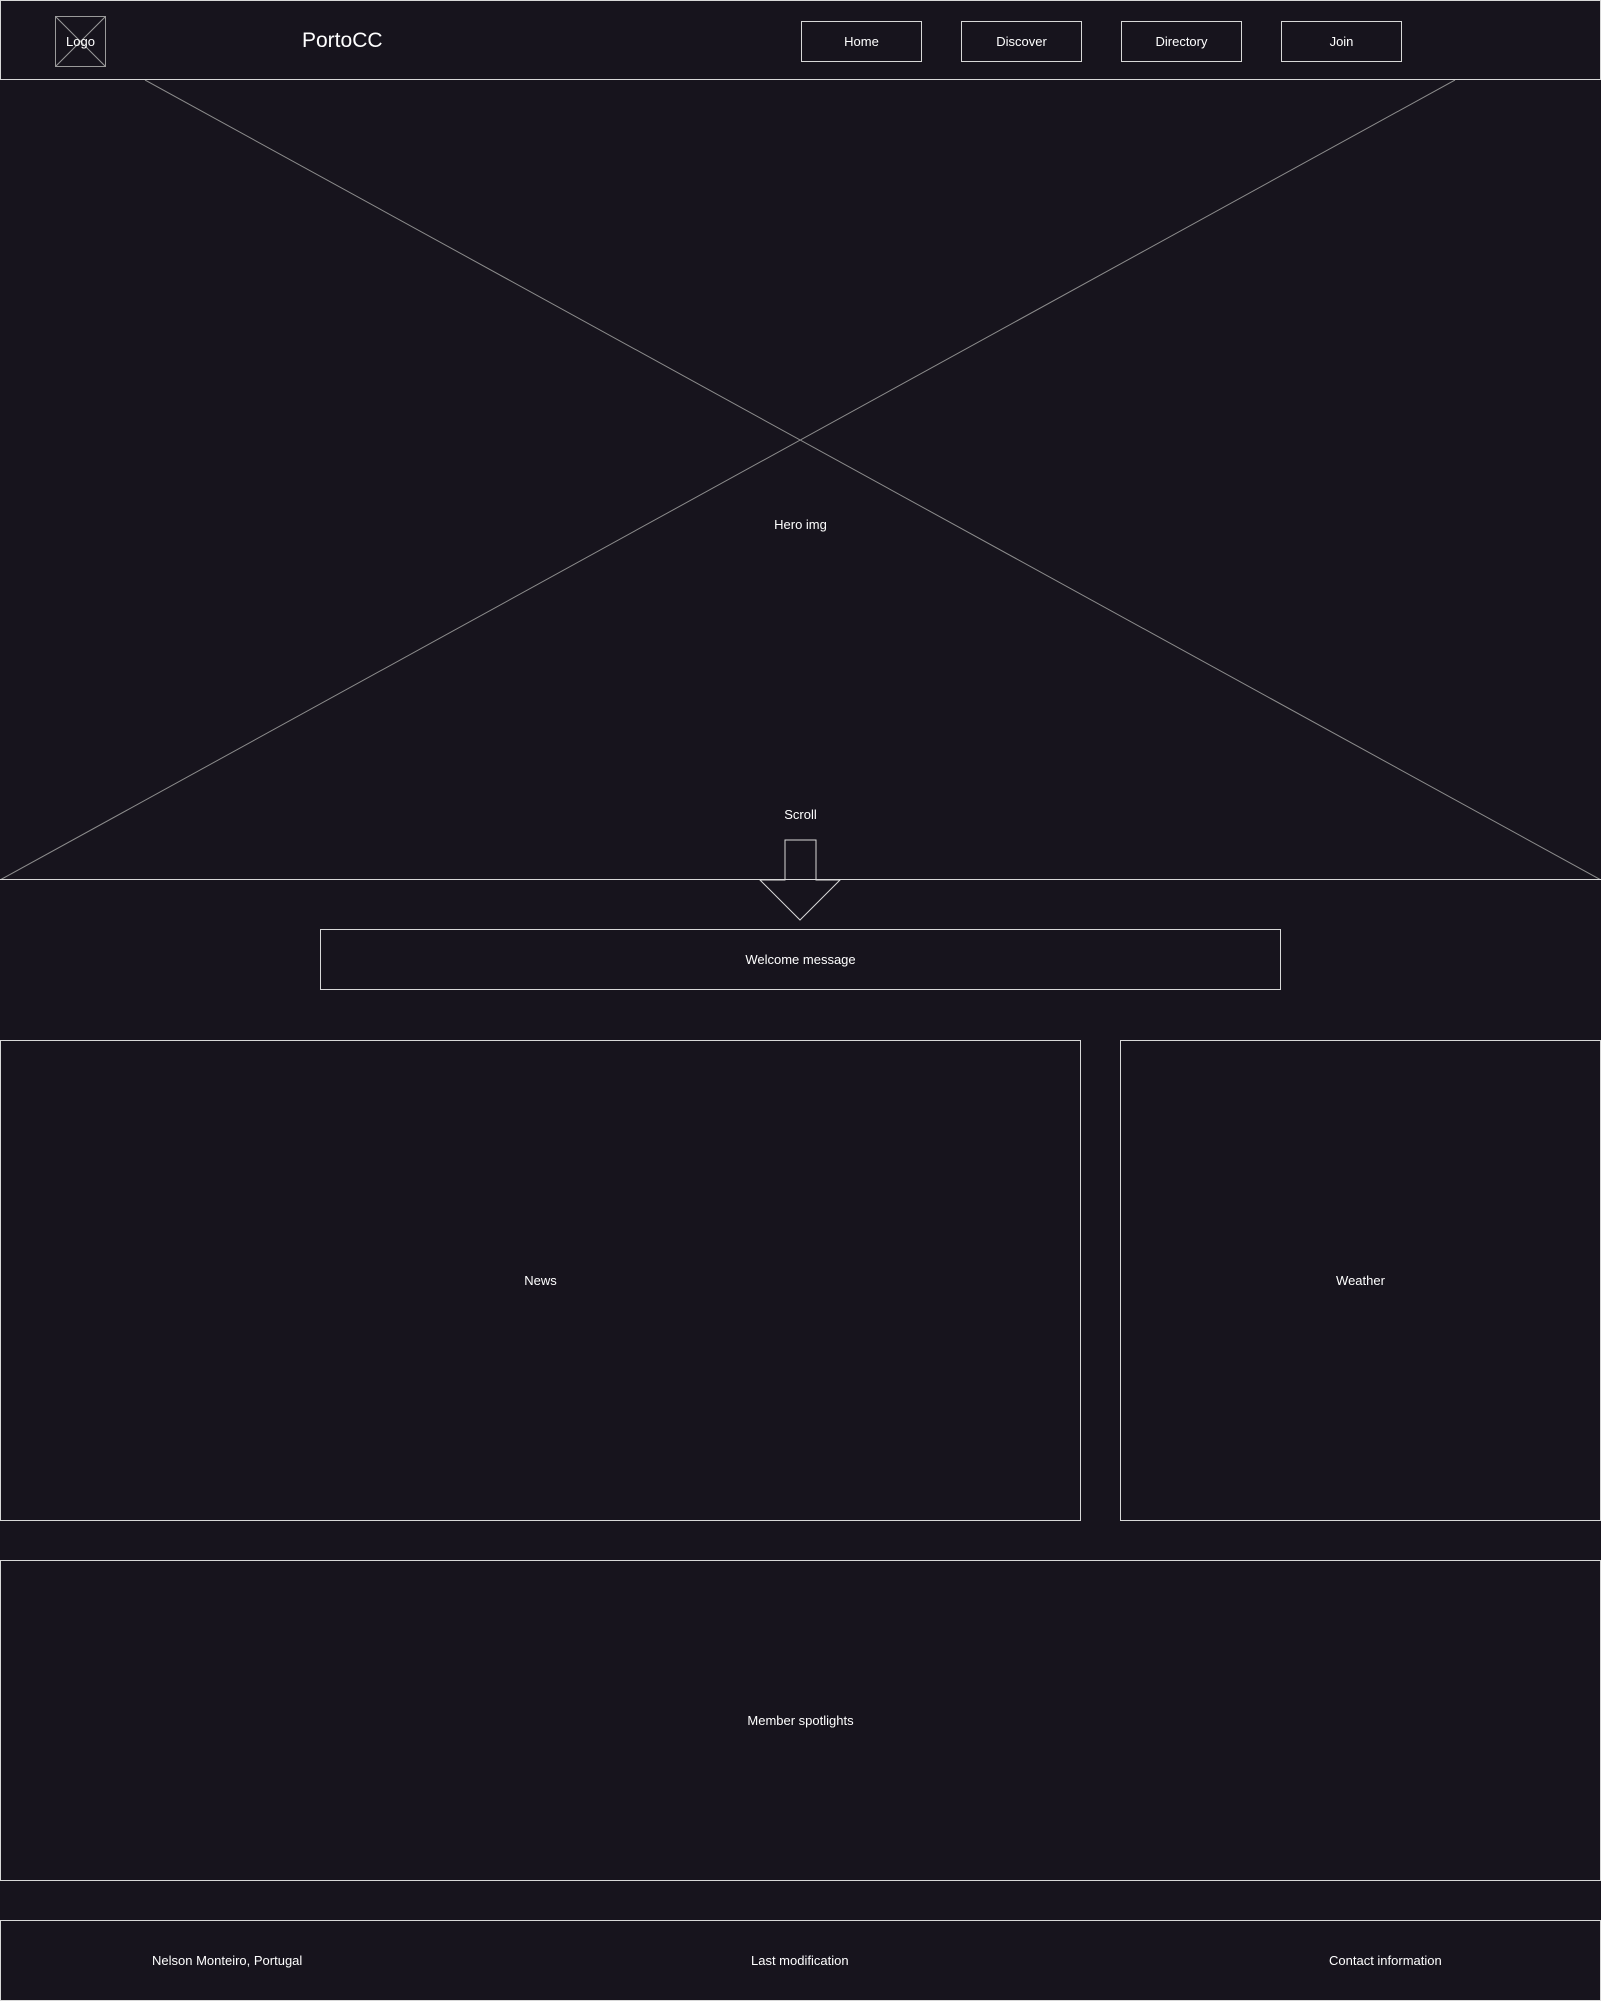 The height and width of the screenshot is (2001, 1601). I want to click on hero-divider, so click(800, 879).